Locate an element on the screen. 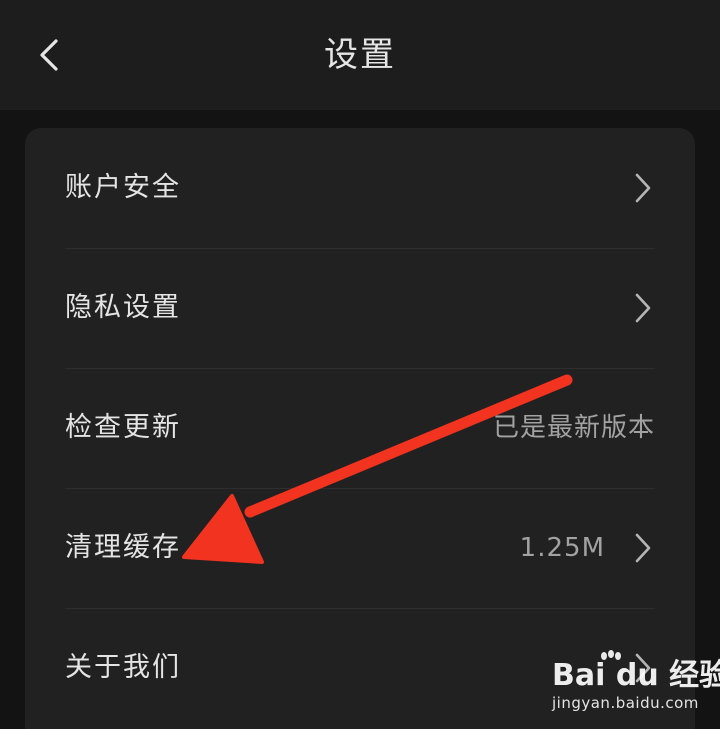  cache-size-text: 1.25M is located at coordinates (562, 548).